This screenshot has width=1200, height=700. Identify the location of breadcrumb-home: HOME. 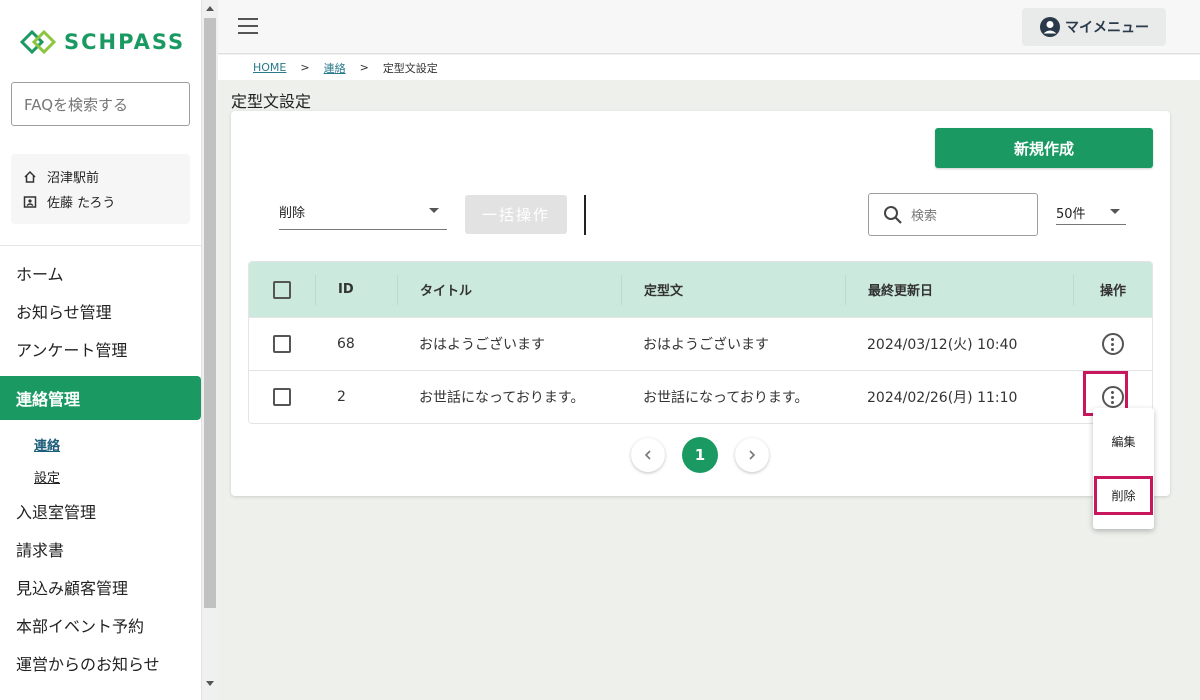
(269, 67).